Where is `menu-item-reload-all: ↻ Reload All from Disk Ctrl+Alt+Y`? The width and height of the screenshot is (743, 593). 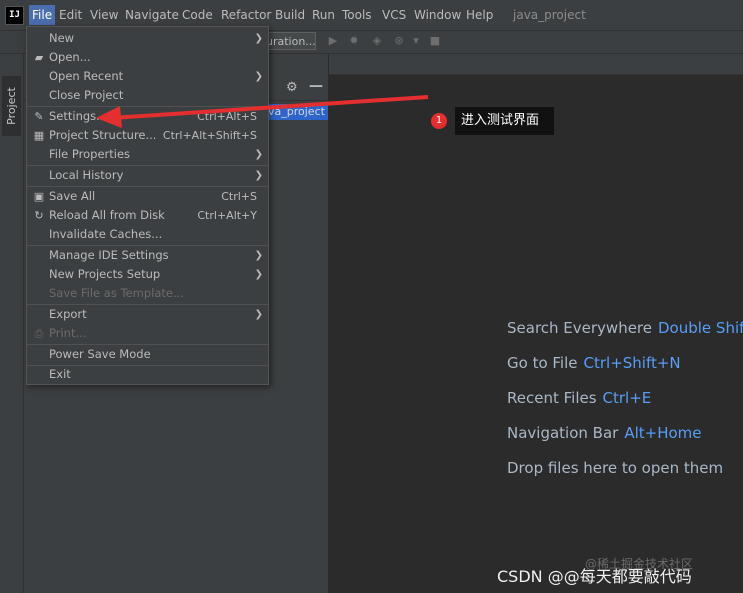 menu-item-reload-all: ↻ Reload All from Disk Ctrl+Alt+Y is located at coordinates (147, 215).